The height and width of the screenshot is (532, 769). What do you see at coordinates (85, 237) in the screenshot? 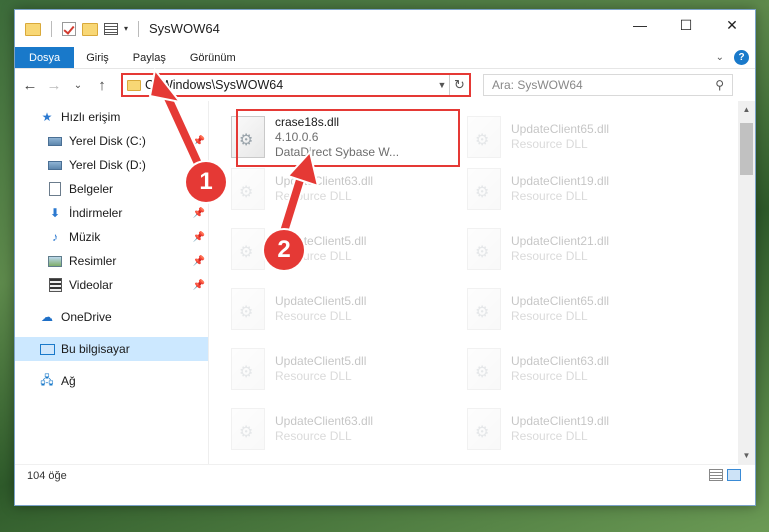
I see `sidebar-item-label: Müzik` at bounding box center [85, 237].